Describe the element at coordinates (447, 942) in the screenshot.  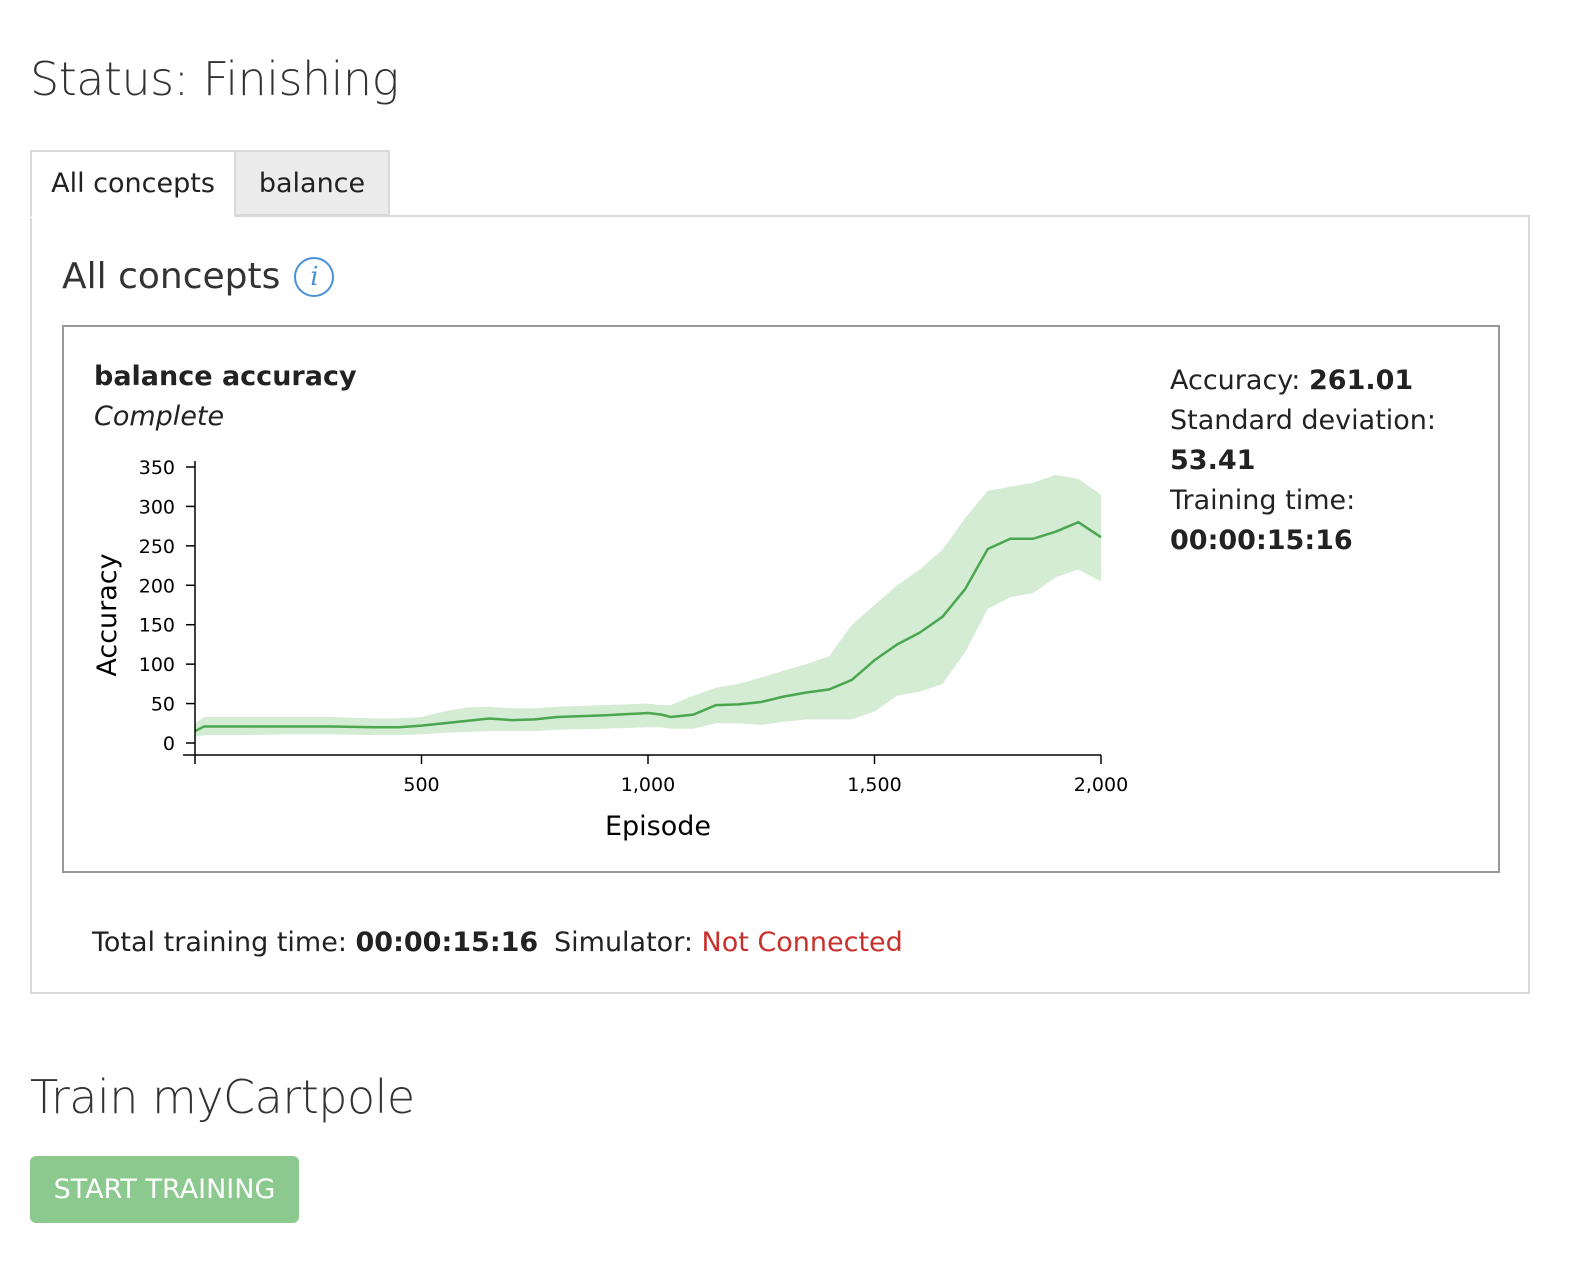
I see `total-time-value: 00:00:15:16` at that location.